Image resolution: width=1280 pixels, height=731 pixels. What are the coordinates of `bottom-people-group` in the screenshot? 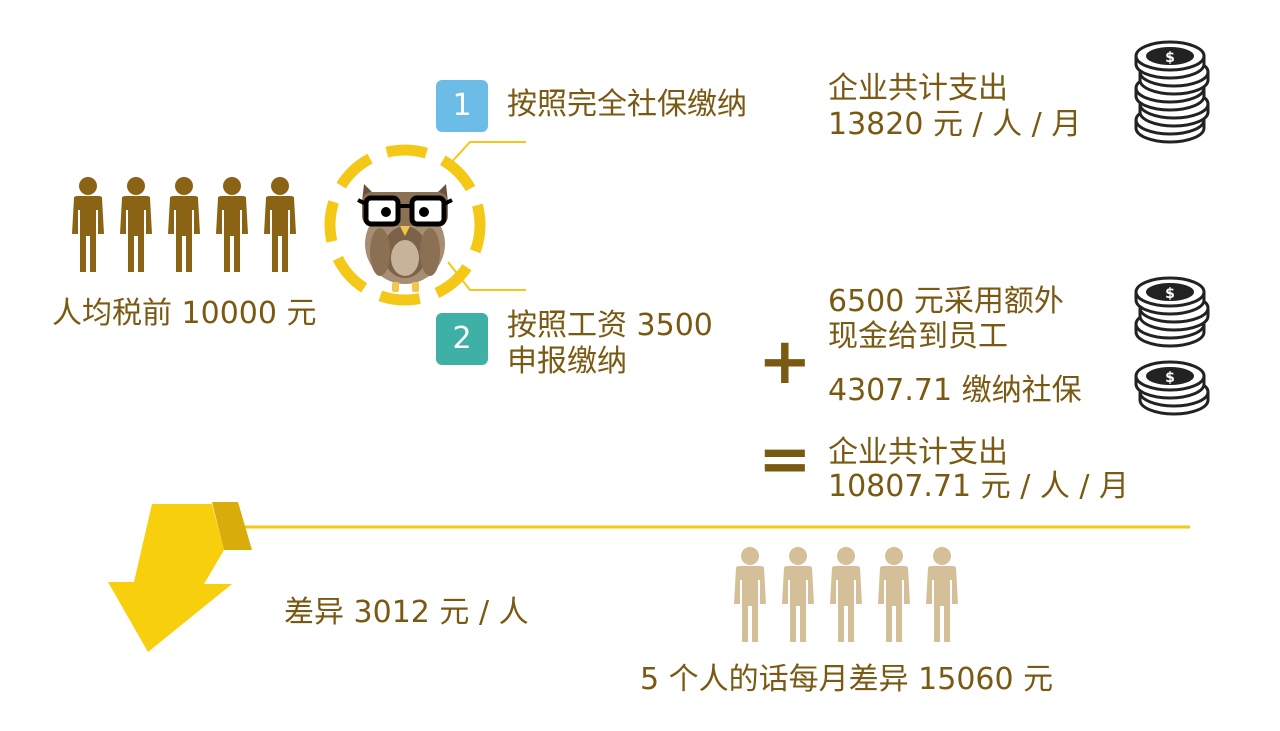 It's located at (850, 596).